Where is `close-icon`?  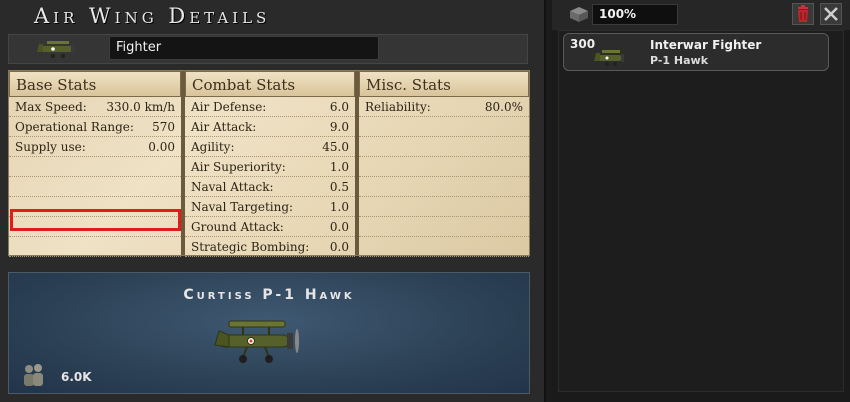
close-icon is located at coordinates (831, 14).